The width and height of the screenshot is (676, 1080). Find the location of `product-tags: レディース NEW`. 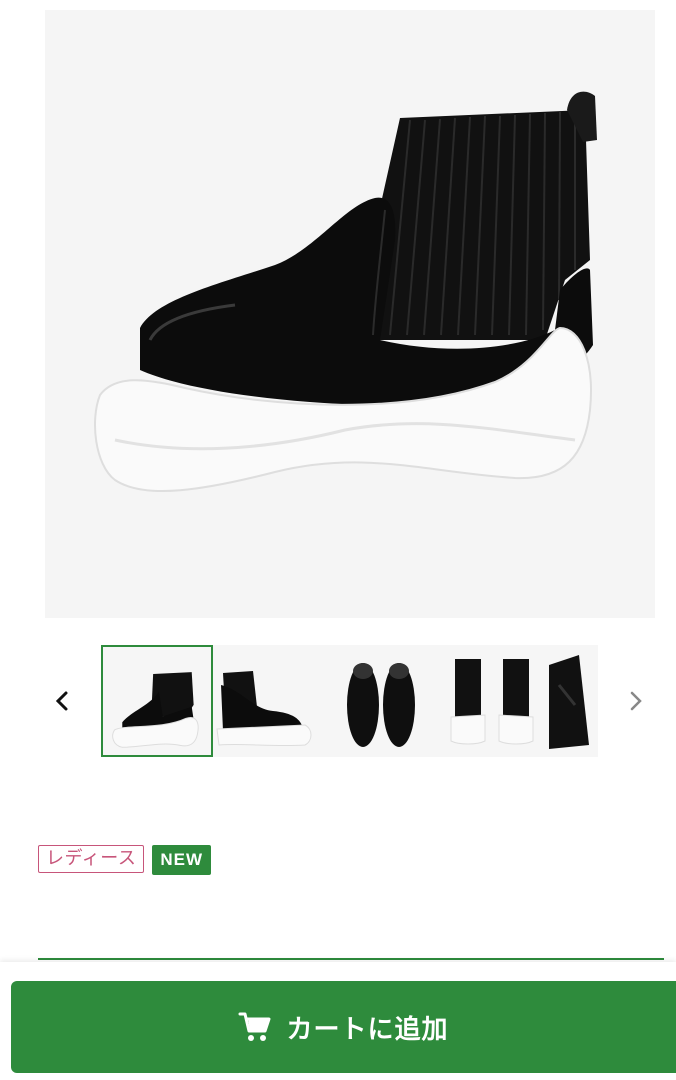

product-tags: レディース NEW is located at coordinates (125, 860).